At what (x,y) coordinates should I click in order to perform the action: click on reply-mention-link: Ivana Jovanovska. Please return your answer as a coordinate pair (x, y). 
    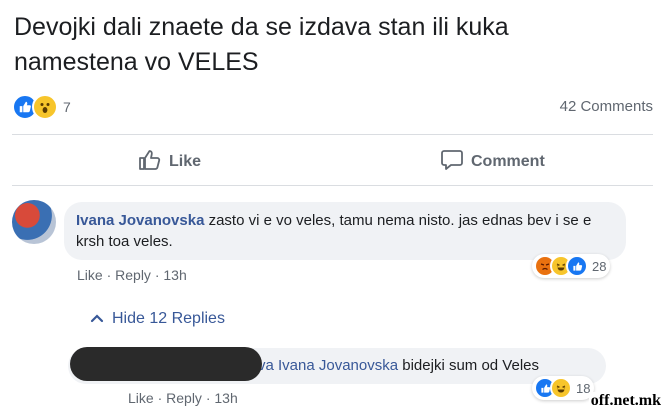
    Looking at the image, I should click on (338, 365).